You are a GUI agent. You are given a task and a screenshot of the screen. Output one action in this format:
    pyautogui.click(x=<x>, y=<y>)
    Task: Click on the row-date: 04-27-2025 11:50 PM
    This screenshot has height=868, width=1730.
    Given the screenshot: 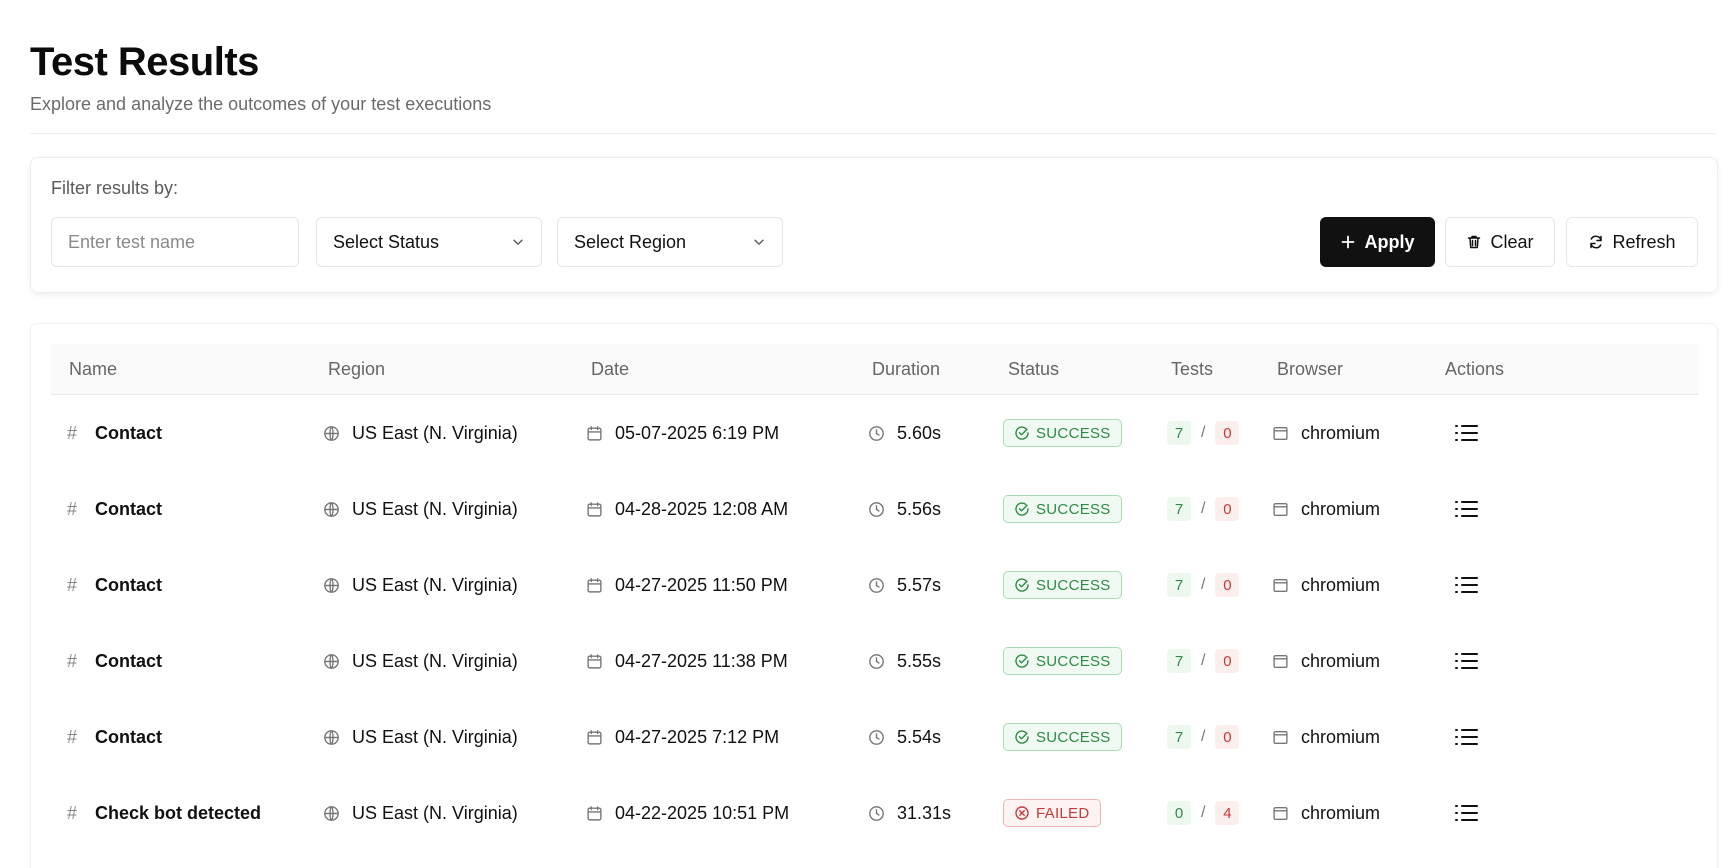 What is the action you would take?
    pyautogui.click(x=701, y=584)
    